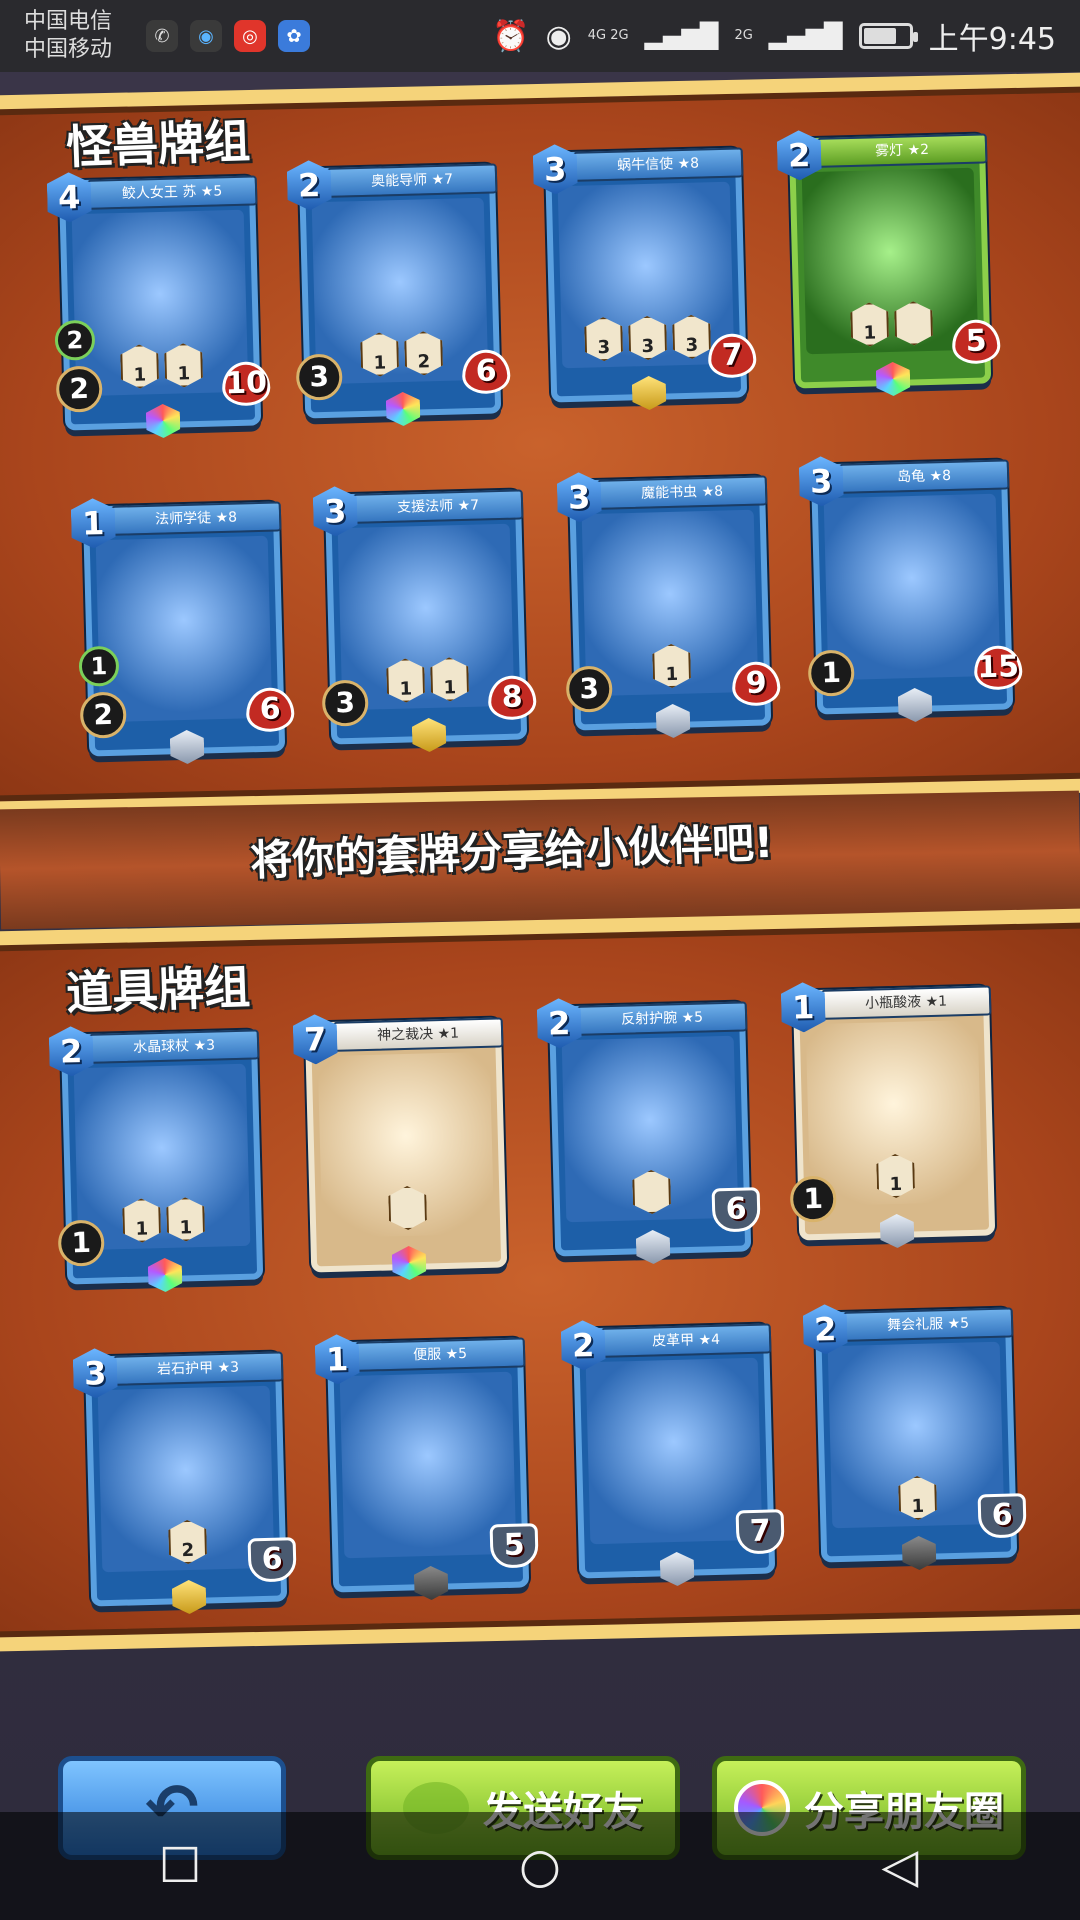 The image size is (1080, 1920). I want to click on item-card: 舞会礼服 ★5 2 1 6, so click(921, 1434).